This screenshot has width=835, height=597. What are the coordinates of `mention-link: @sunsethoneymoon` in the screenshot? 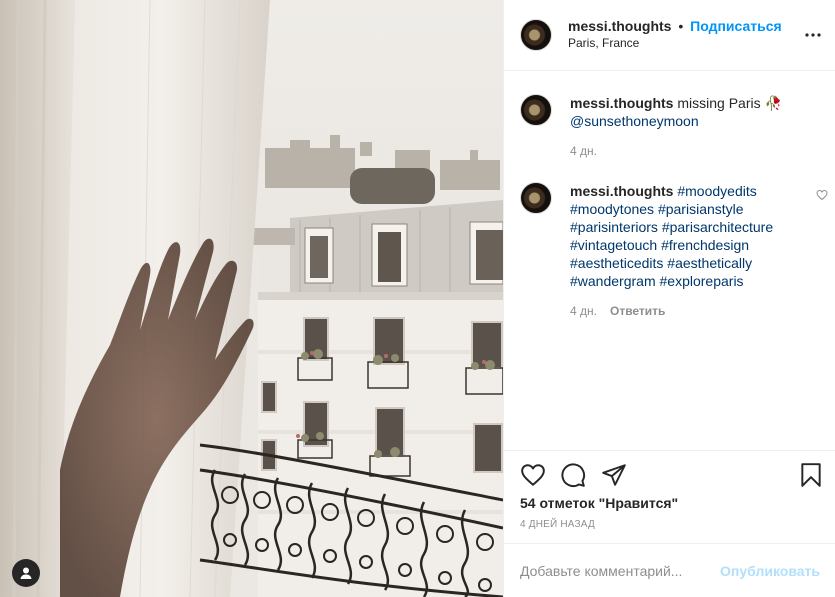 It's located at (634, 121).